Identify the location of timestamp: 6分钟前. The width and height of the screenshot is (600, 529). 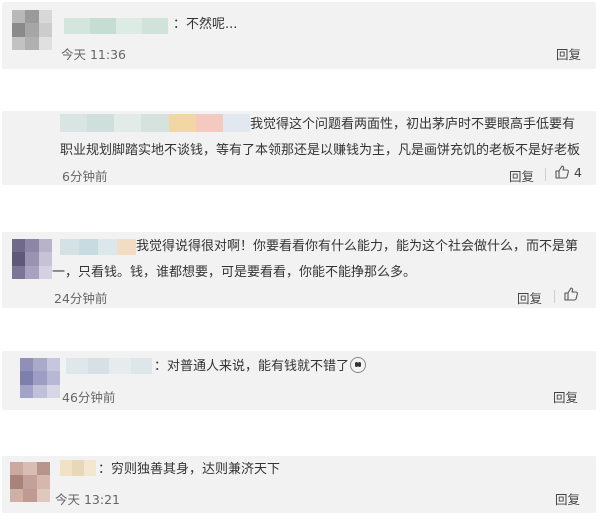
(85, 176).